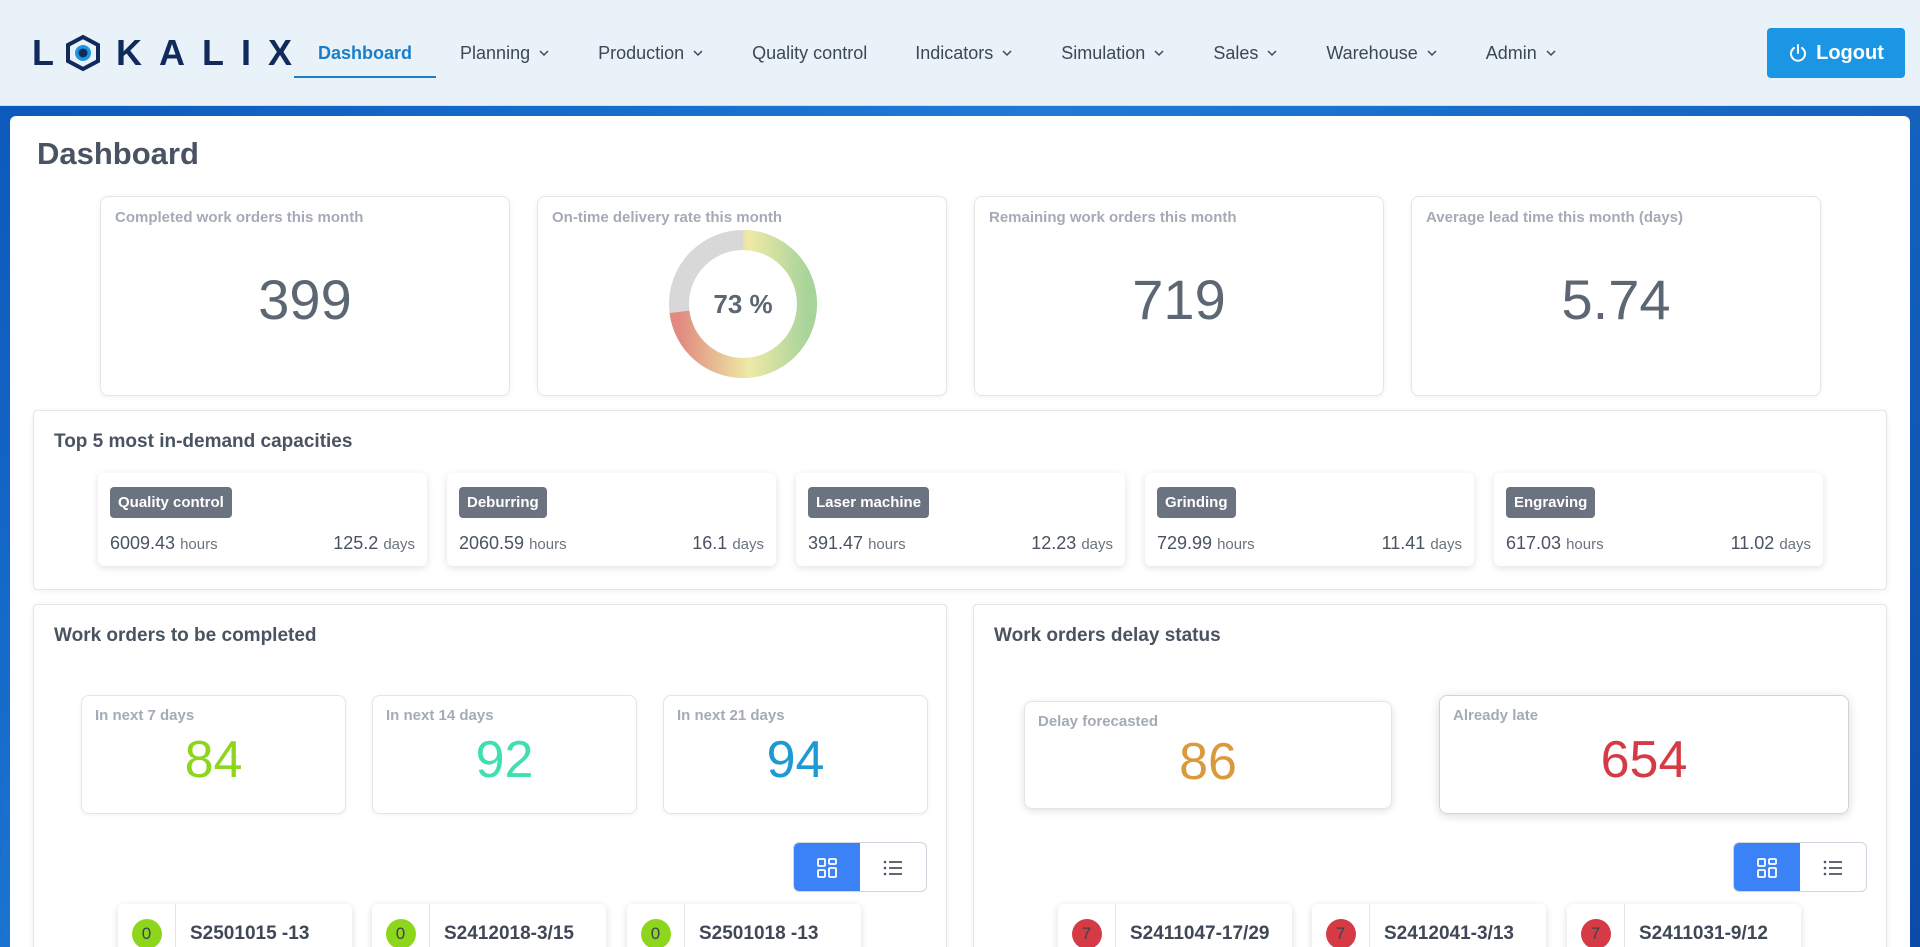 This screenshot has width=1920, height=947. What do you see at coordinates (1644, 754) in the screenshot?
I see `already-late-card: Already late 654` at bounding box center [1644, 754].